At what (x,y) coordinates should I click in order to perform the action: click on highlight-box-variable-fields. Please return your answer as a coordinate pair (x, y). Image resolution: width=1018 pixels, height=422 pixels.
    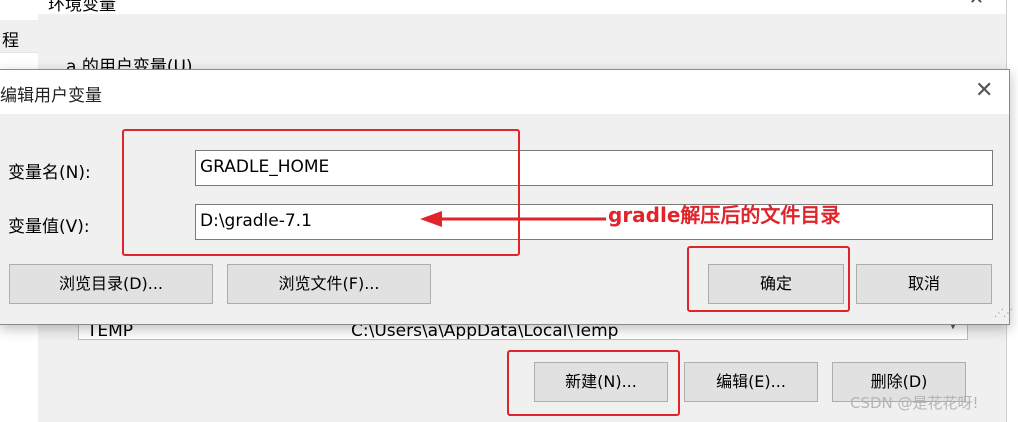
    Looking at the image, I should click on (321, 192).